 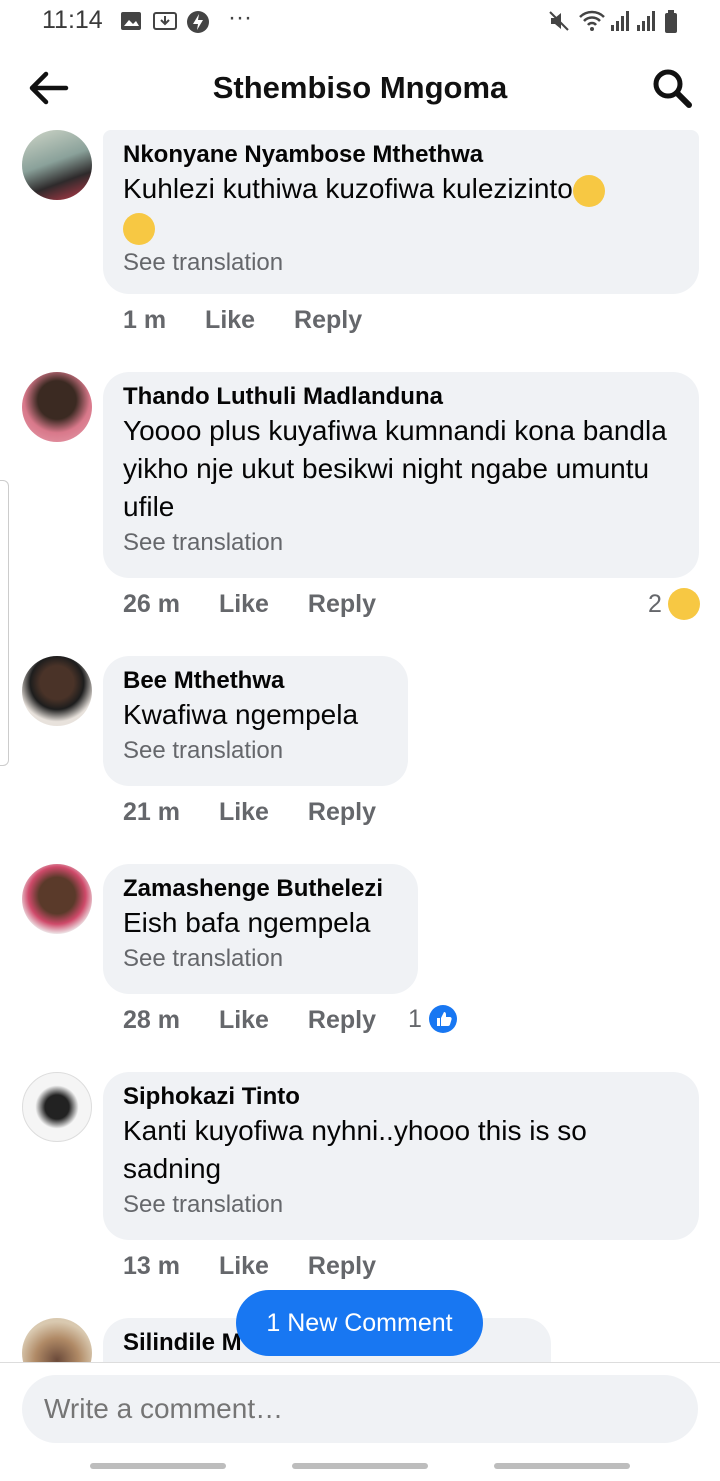 What do you see at coordinates (151, 604) in the screenshot?
I see `comment-time: 26 m` at bounding box center [151, 604].